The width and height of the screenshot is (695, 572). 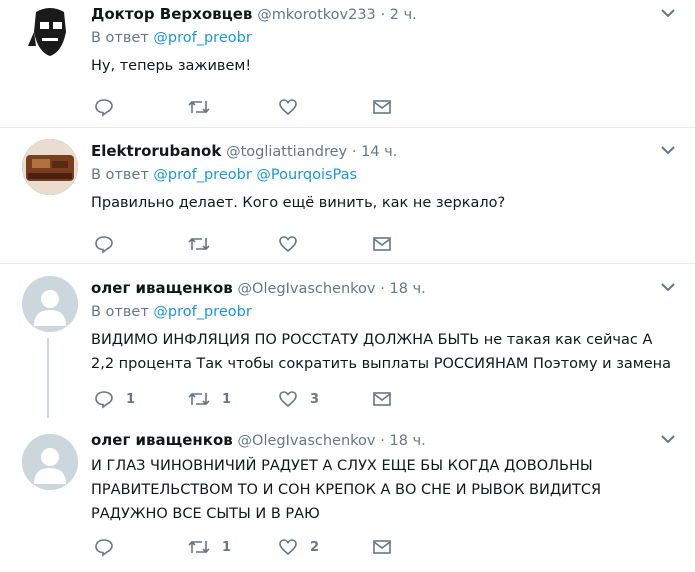 I want to click on like-count: 3, so click(x=315, y=399).